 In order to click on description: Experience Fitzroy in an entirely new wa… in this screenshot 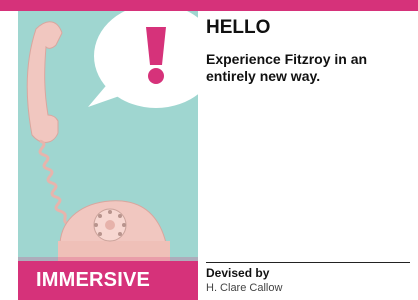, I will do `click(287, 67)`.